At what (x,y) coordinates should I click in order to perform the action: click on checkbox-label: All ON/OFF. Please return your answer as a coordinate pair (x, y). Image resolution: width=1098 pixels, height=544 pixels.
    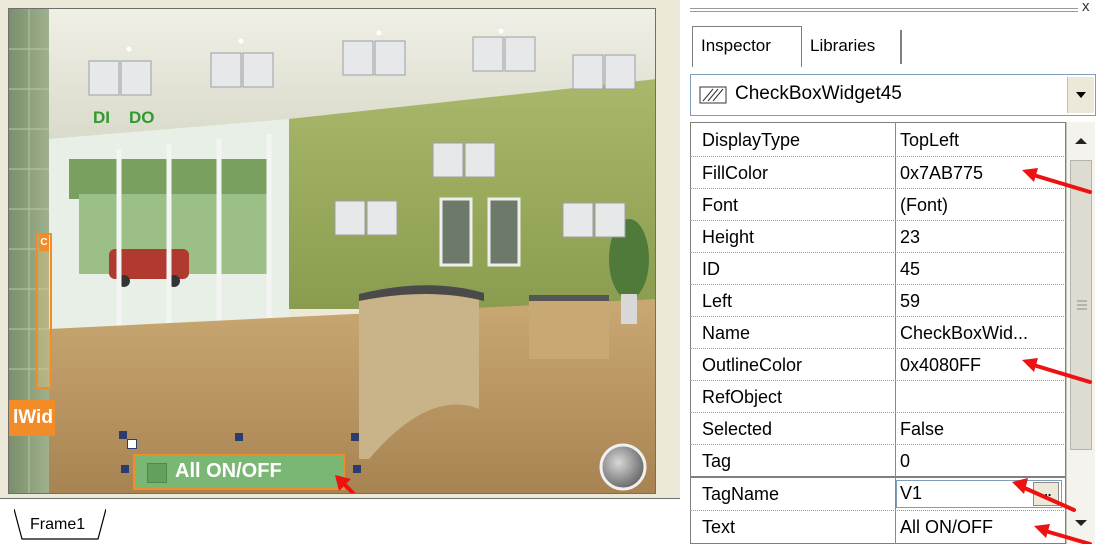
    Looking at the image, I should click on (228, 471).